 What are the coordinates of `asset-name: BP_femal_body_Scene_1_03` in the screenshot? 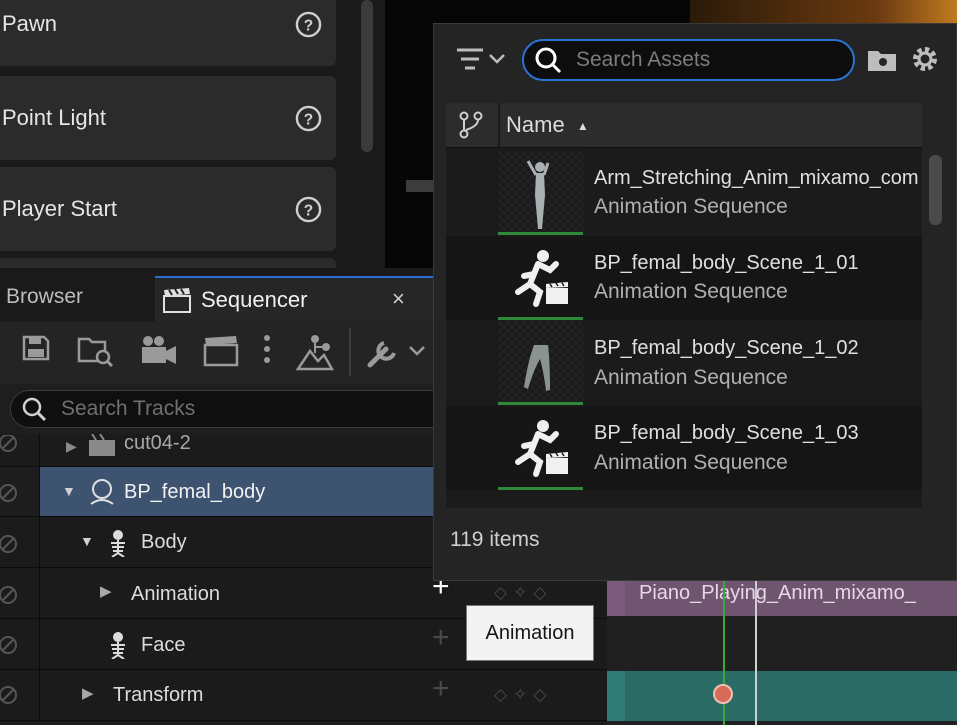 It's located at (726, 433).